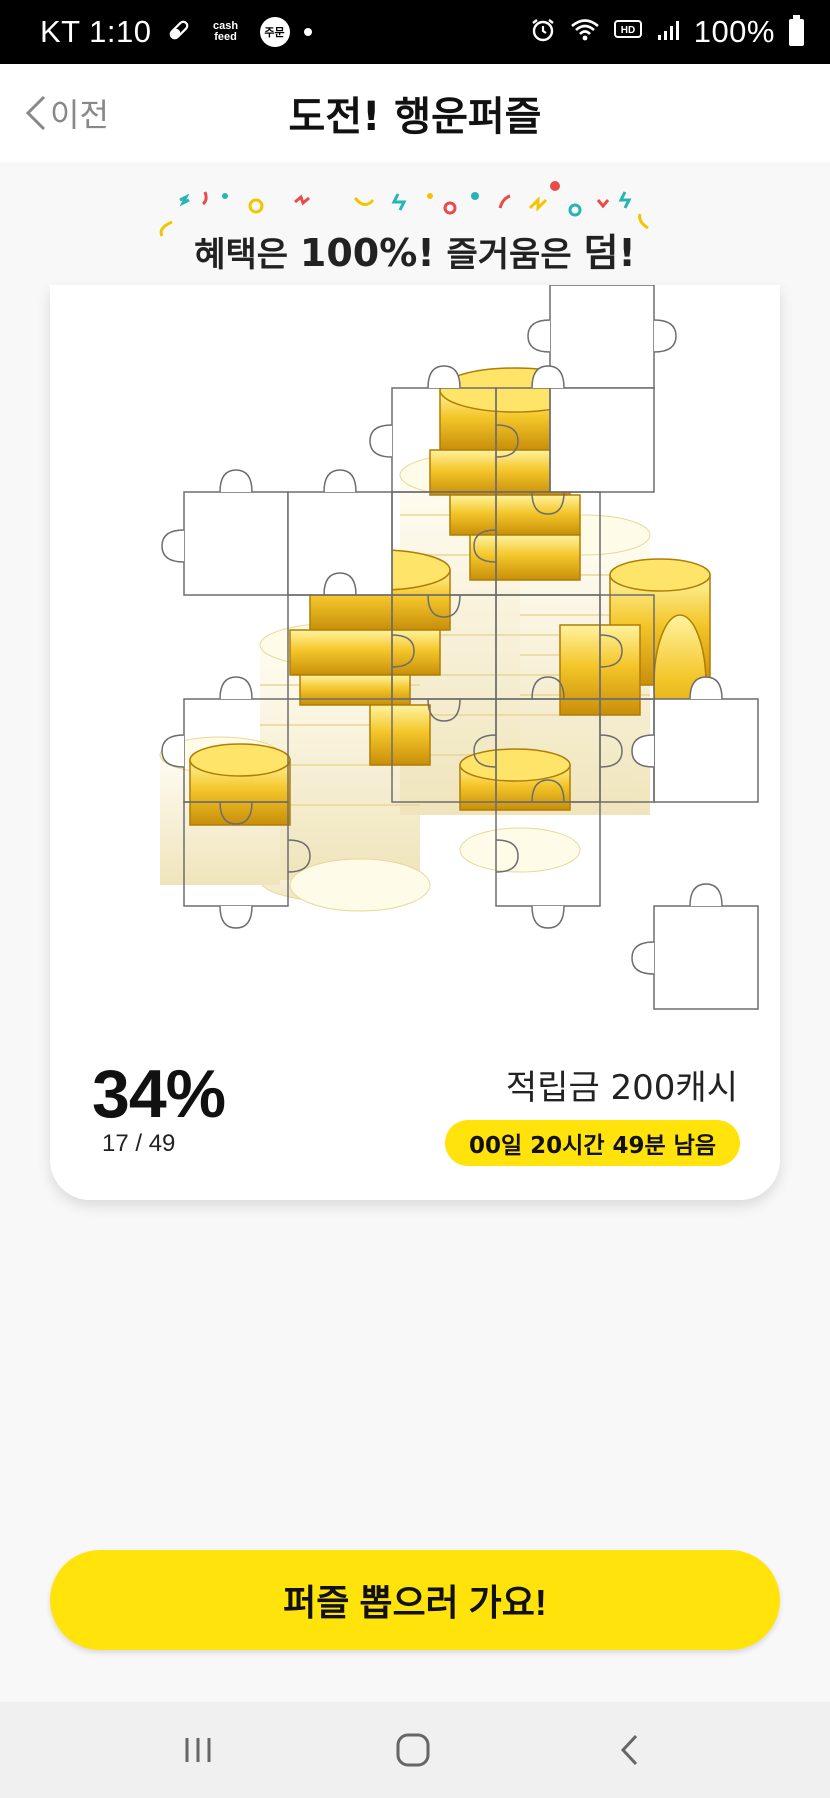 The width and height of the screenshot is (830, 1798). Describe the element at coordinates (415, 117) in the screenshot. I see `page-title: 도전! 행운퍼즐` at that location.